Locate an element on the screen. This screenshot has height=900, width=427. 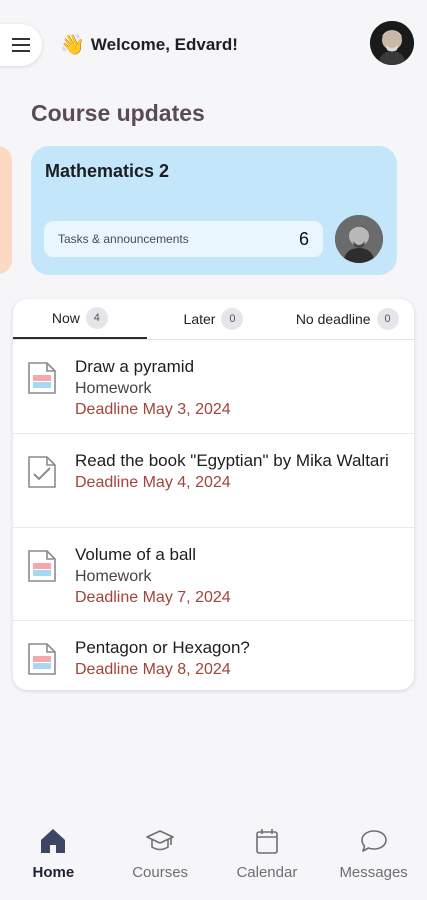
teacher-portrait-icon is located at coordinates (359, 239).